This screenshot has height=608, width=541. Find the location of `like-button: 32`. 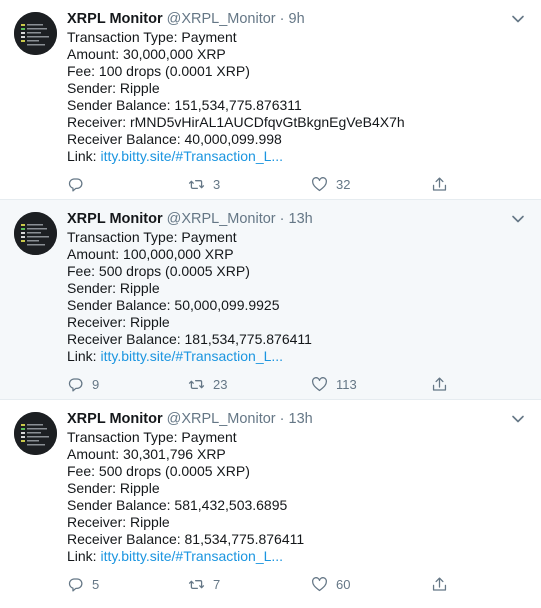

like-button: 32 is located at coordinates (330, 184).